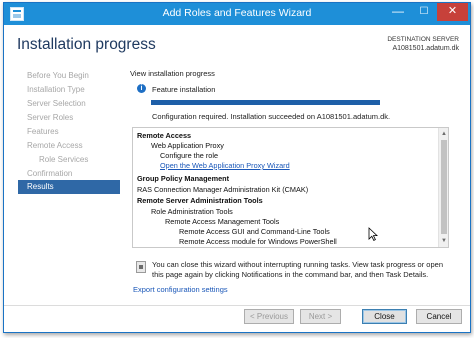 This screenshot has height=338, width=474. What do you see at coordinates (69, 90) in the screenshot?
I see `nav-item-installation-type: Installation Type` at bounding box center [69, 90].